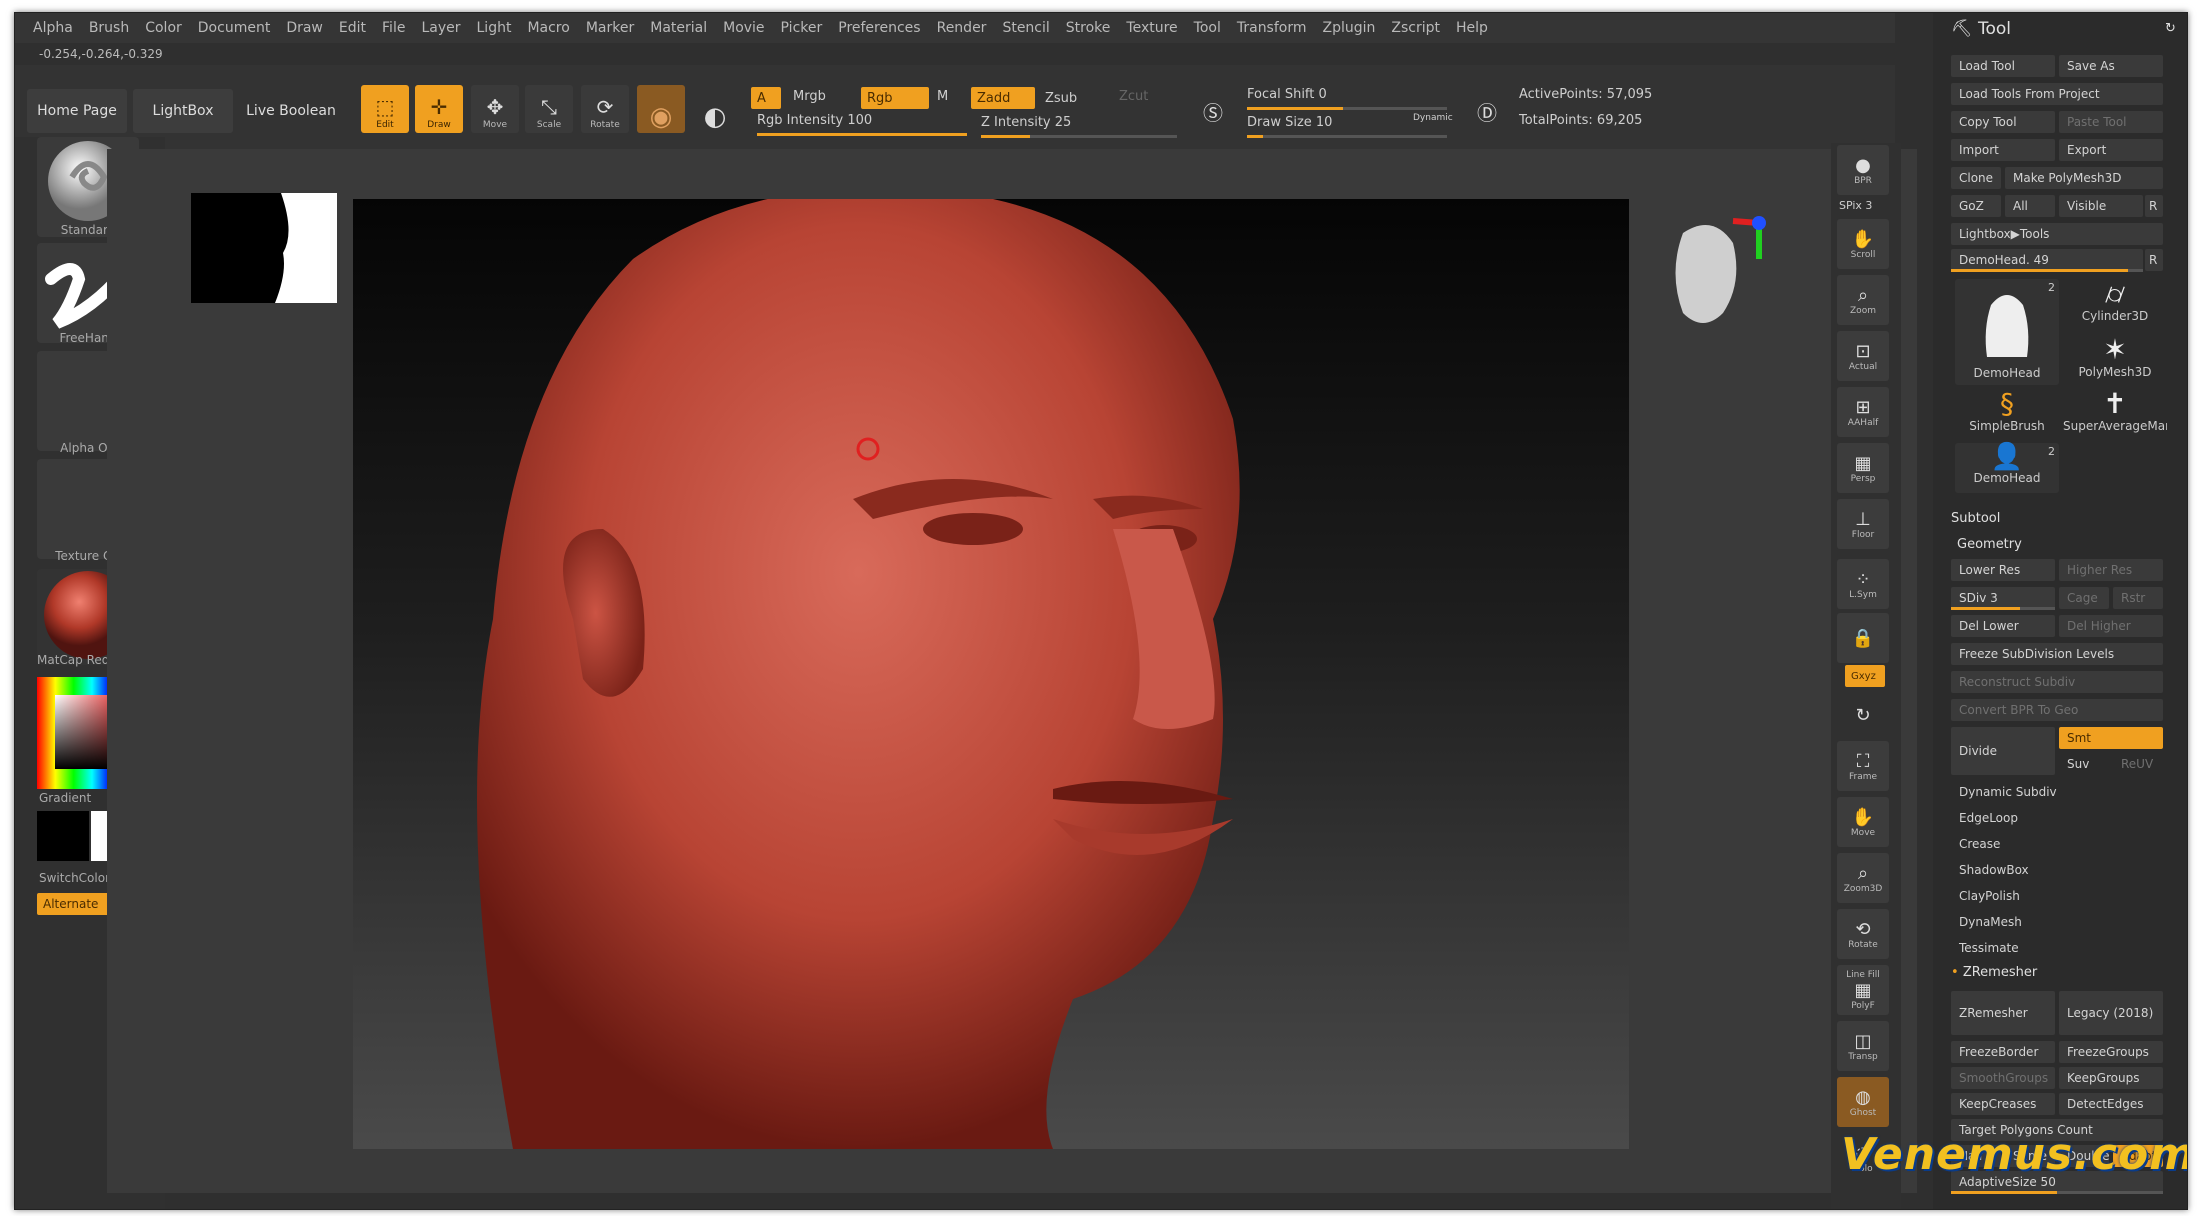  Describe the element at coordinates (304, 28) in the screenshot. I see `menu-draw: Draw` at that location.